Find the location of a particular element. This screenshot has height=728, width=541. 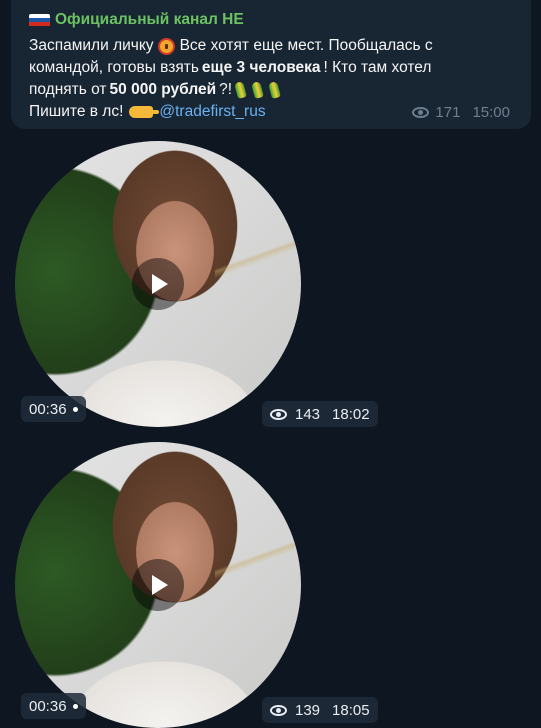

text-line3-b: ?! is located at coordinates (226, 89).